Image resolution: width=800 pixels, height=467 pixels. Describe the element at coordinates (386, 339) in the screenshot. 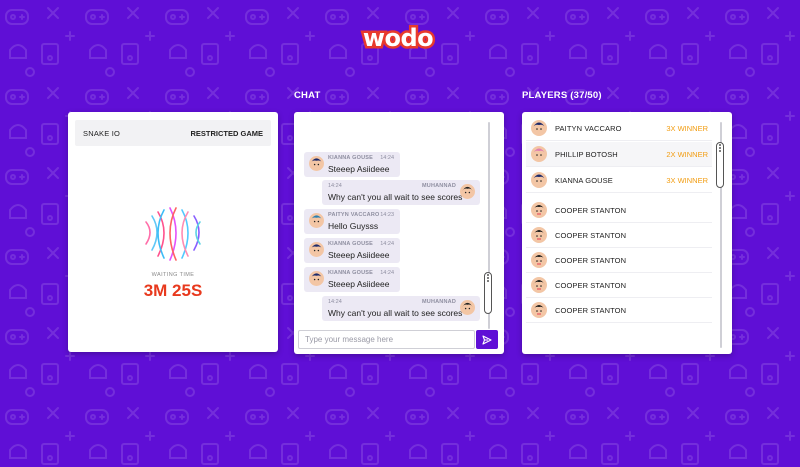

I see `message-input: Type your message here` at that location.